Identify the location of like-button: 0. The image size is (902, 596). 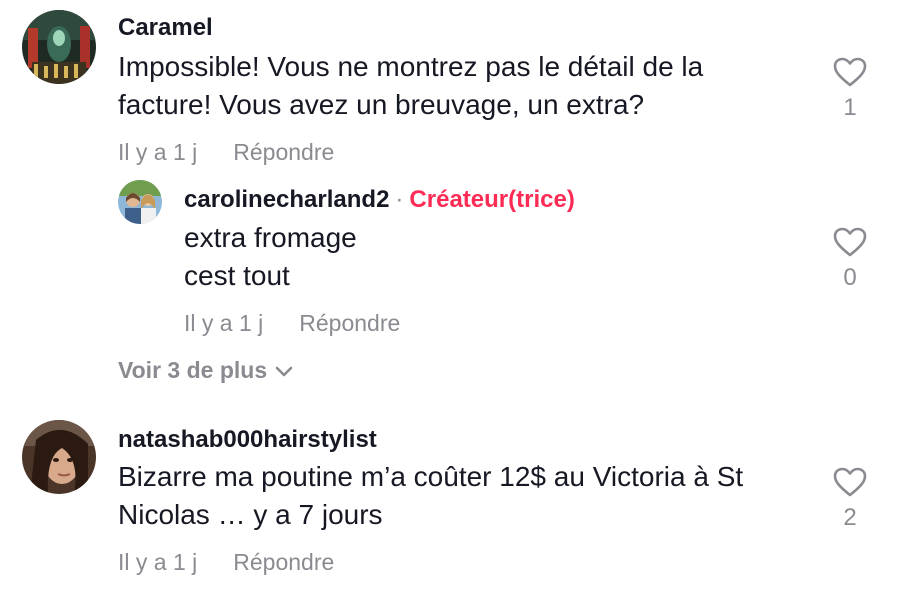
(850, 259).